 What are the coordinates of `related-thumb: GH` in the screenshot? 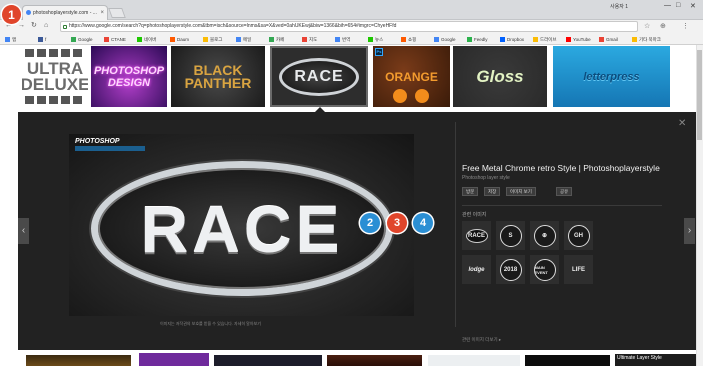 It's located at (578, 235).